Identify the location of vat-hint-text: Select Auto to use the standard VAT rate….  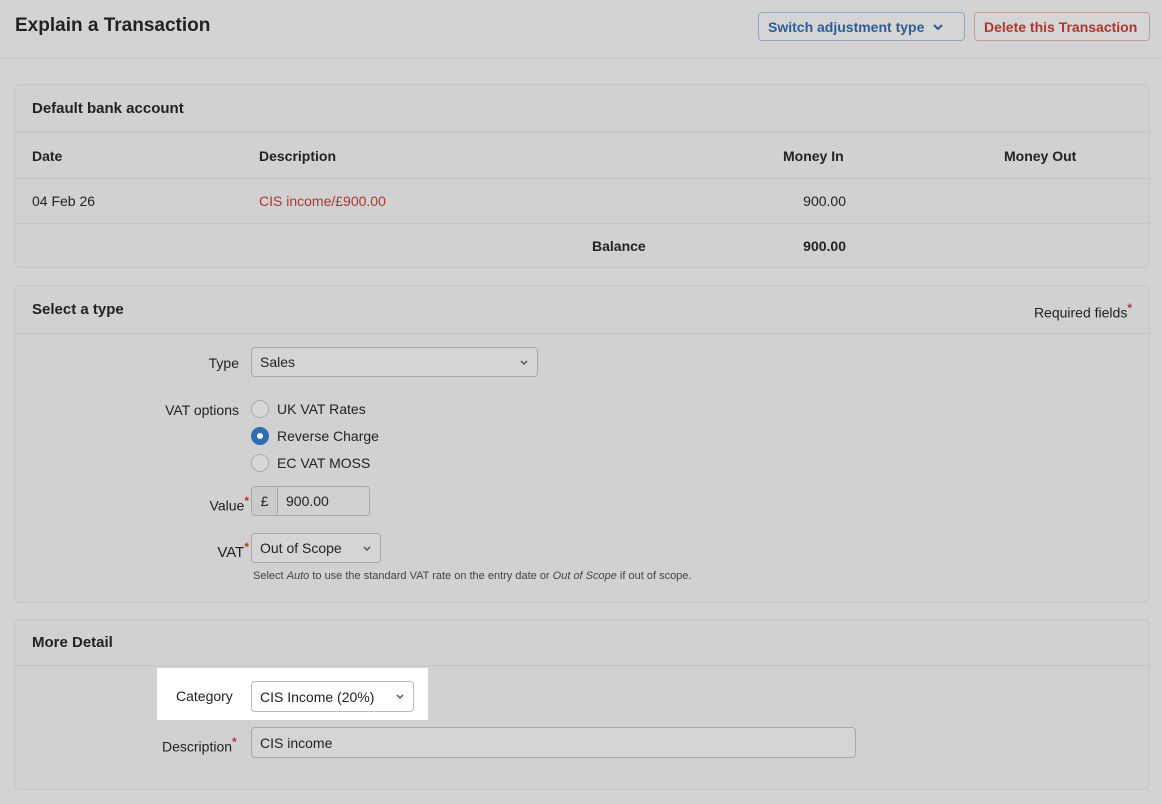
(472, 576).